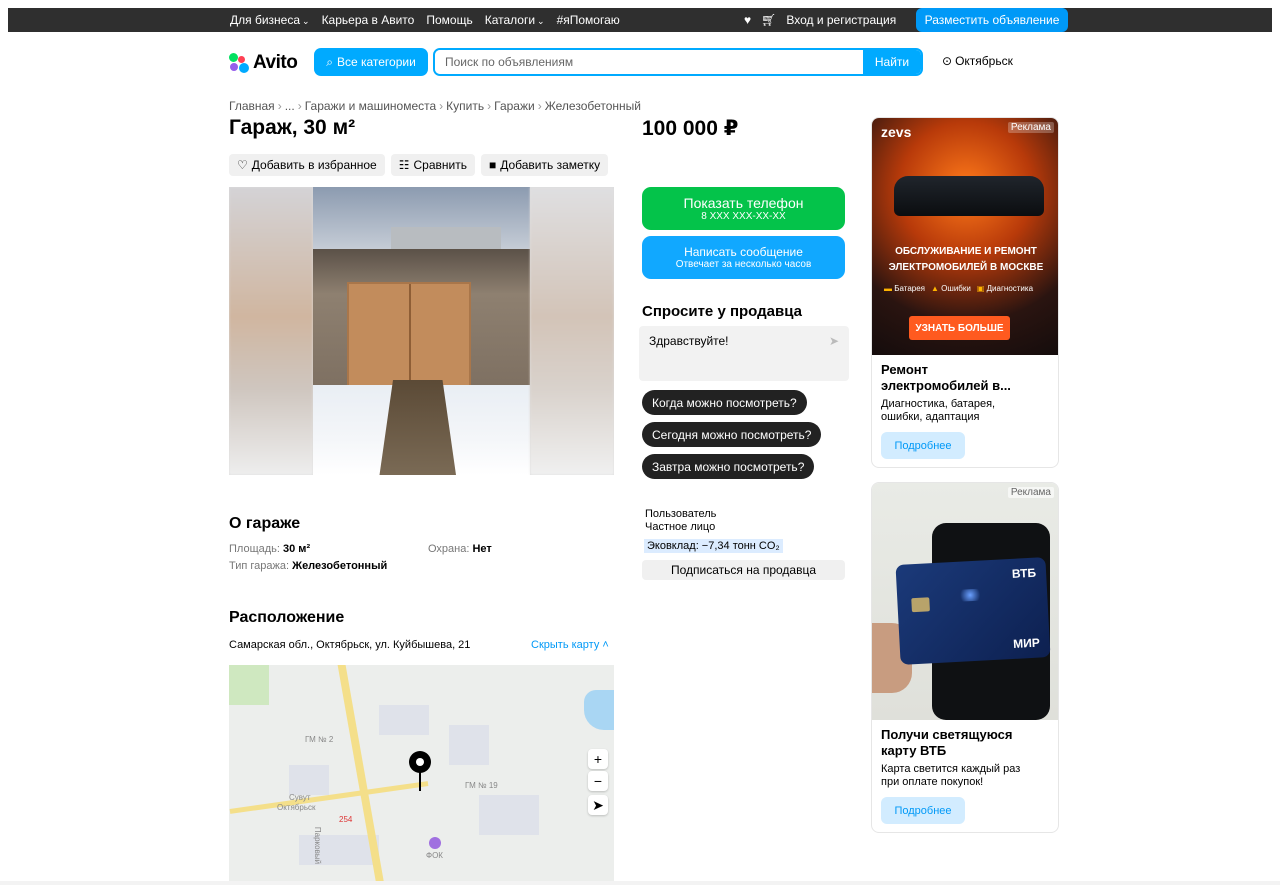 Image resolution: width=1280 pixels, height=885 pixels. Describe the element at coordinates (841, 20) in the screenshot. I see `login-link: Вход и регистрация` at that location.